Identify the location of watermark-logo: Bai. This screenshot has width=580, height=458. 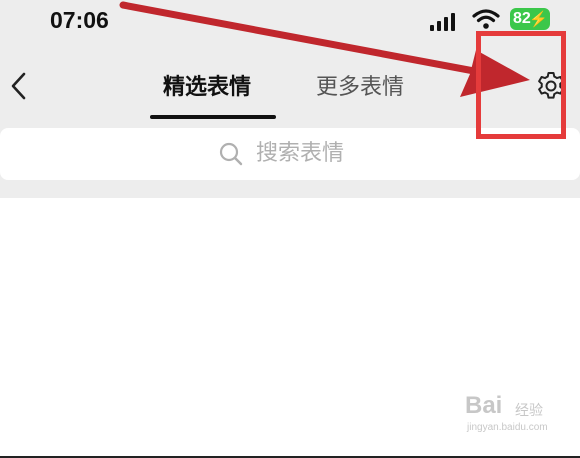
(484, 405).